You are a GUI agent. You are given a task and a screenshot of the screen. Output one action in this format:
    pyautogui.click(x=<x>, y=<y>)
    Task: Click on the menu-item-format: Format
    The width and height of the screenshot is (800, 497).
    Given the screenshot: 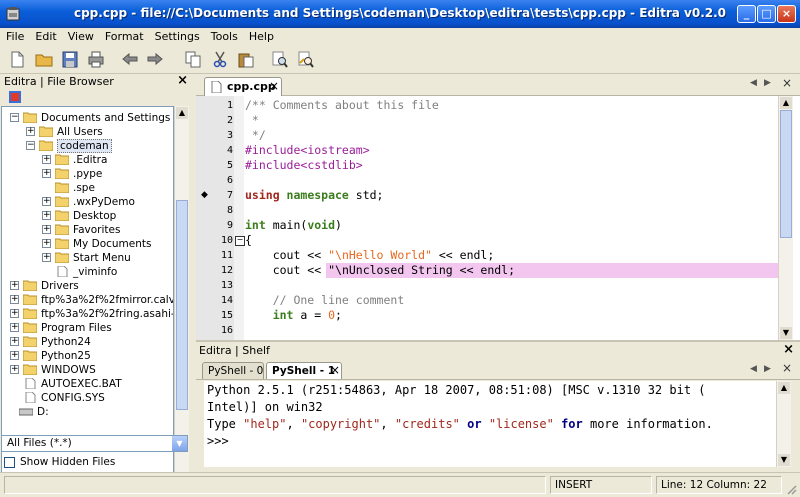 What is the action you would take?
    pyautogui.click(x=124, y=35)
    